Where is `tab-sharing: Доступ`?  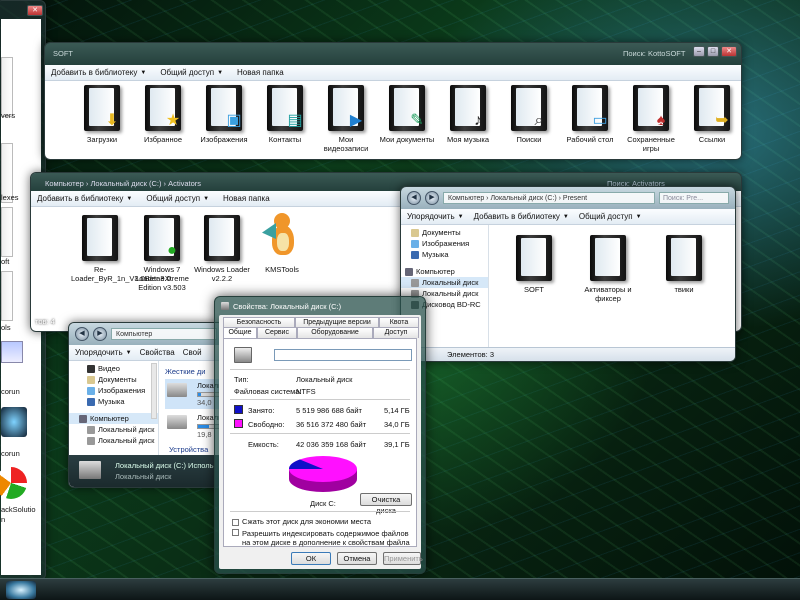
tab-sharing: Доступ is located at coordinates (396, 332).